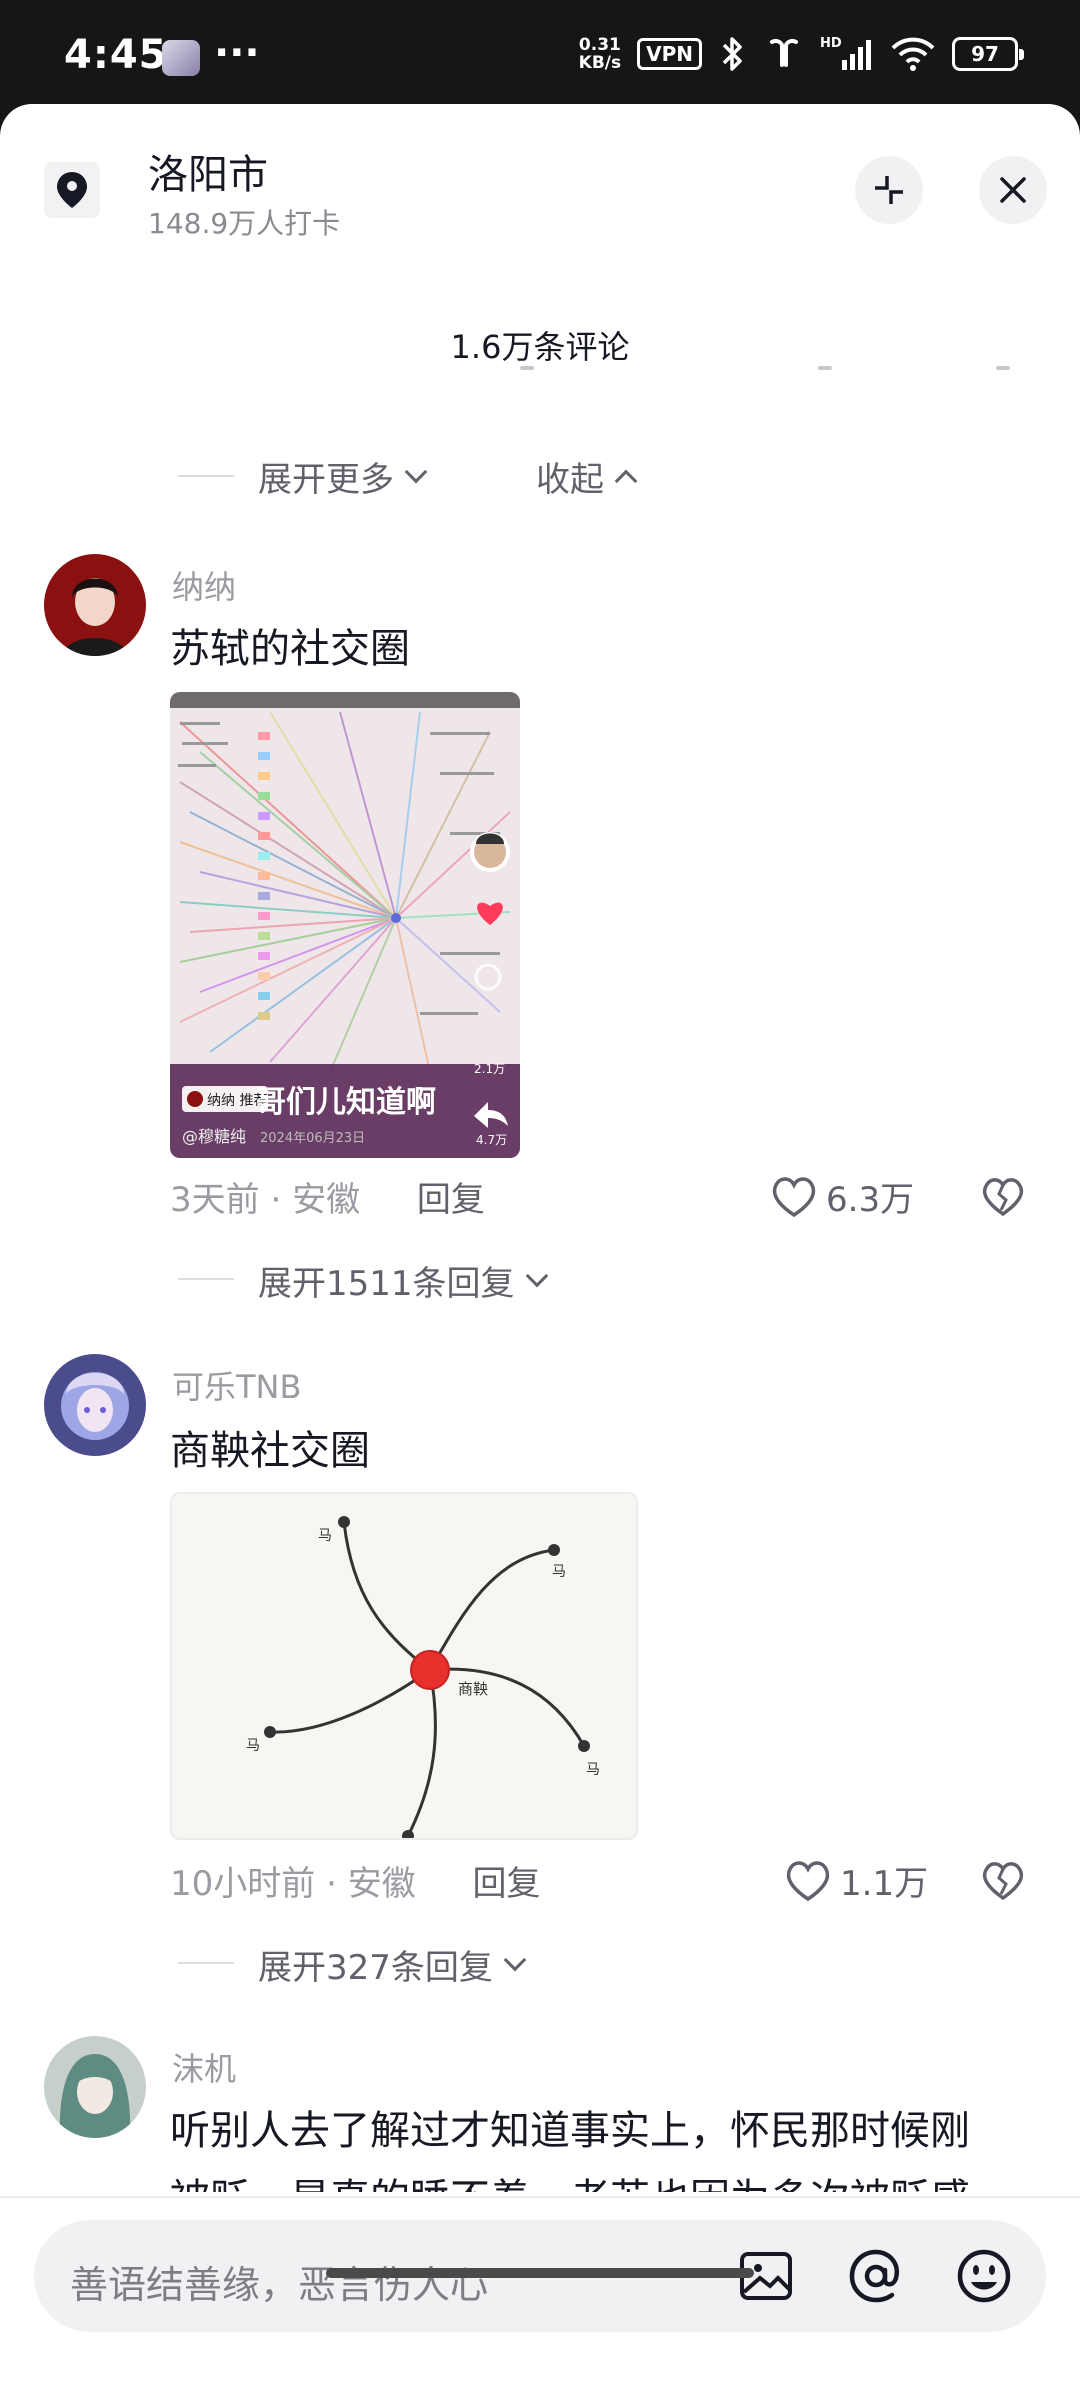 The height and width of the screenshot is (2400, 1080). Describe the element at coordinates (312, 1138) in the screenshot. I see `video-date: 2024年06月23日` at that location.